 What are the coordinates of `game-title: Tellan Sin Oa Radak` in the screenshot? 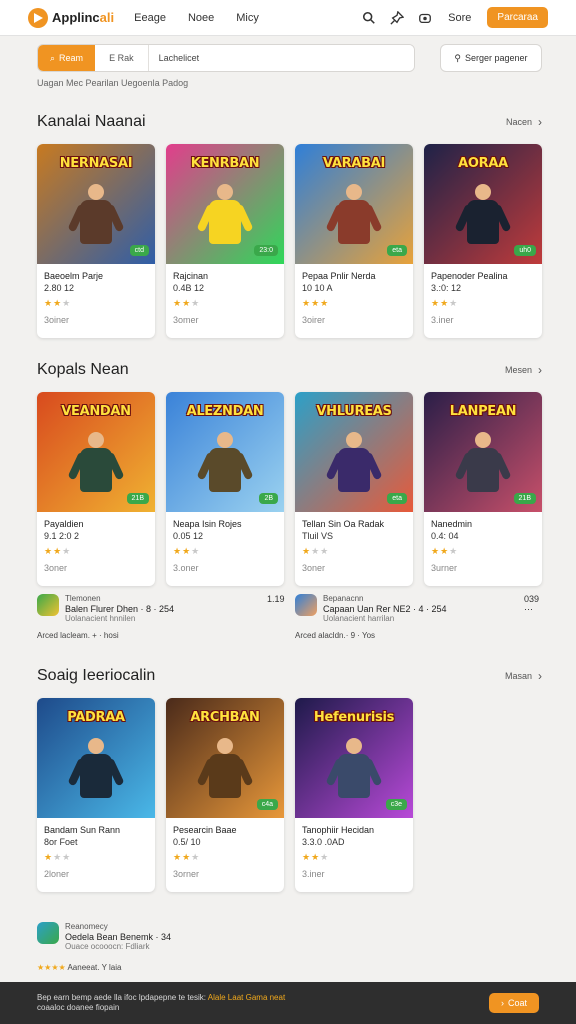 It's located at (343, 524).